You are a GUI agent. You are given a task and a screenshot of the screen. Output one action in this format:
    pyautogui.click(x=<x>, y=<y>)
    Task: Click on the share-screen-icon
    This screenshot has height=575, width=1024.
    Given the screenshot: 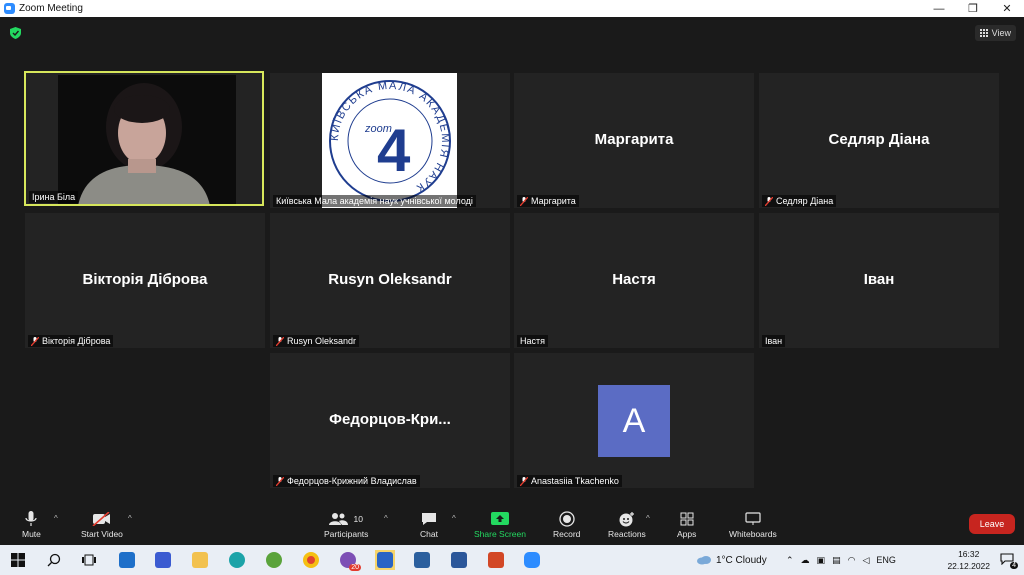 What is the action you would take?
    pyautogui.click(x=499, y=518)
    